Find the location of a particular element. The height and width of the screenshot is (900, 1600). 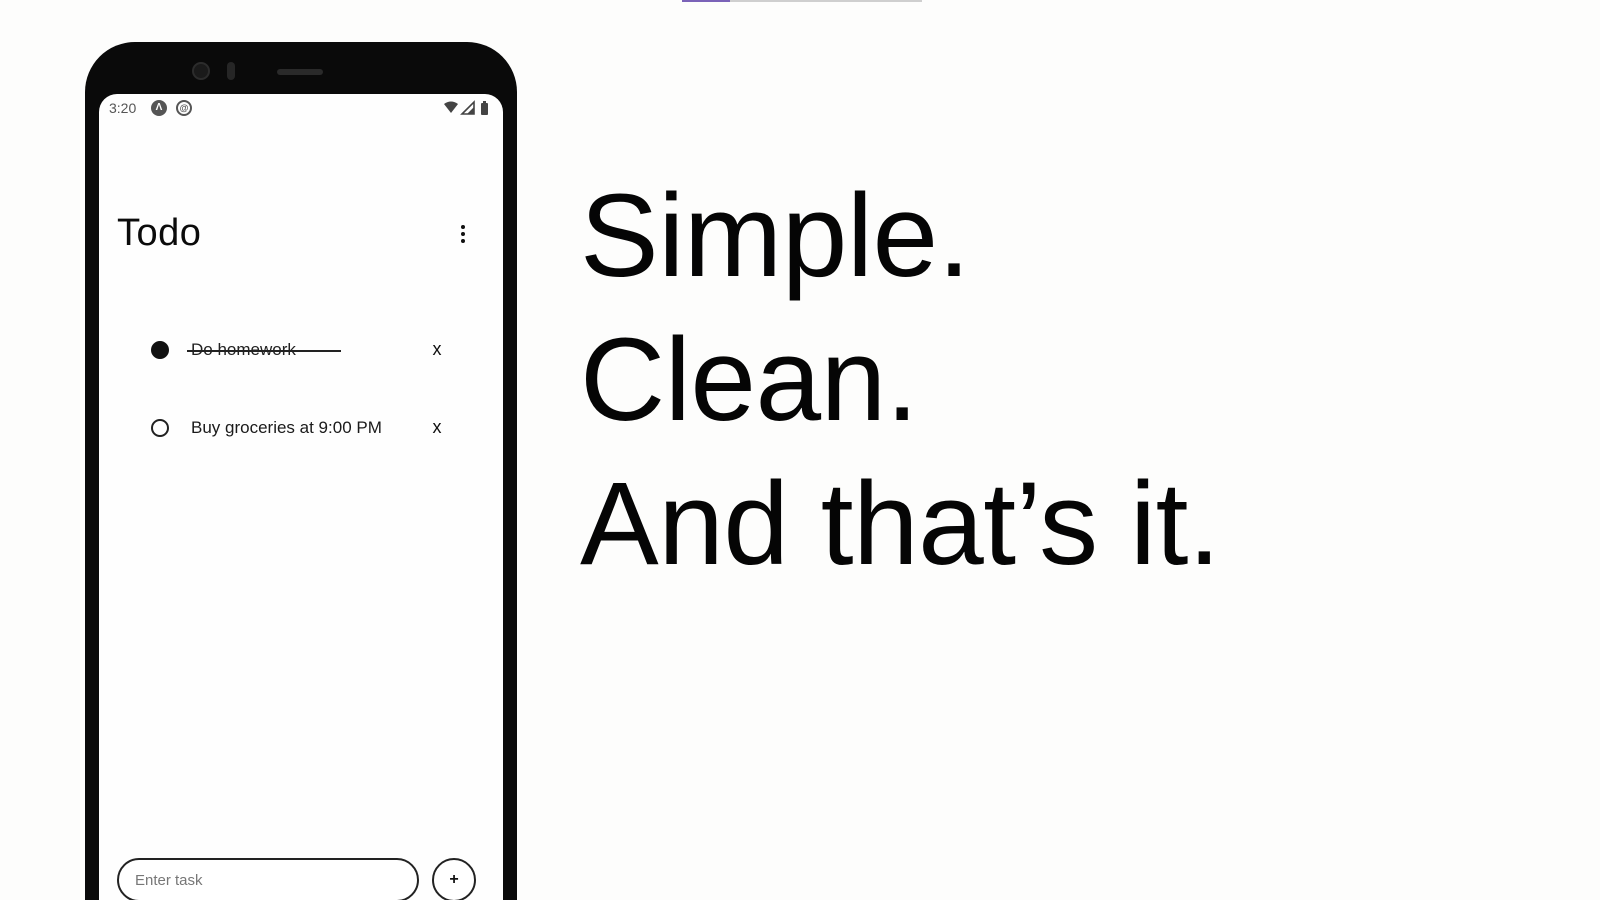

status-time: 3:20 is located at coordinates (123, 108).